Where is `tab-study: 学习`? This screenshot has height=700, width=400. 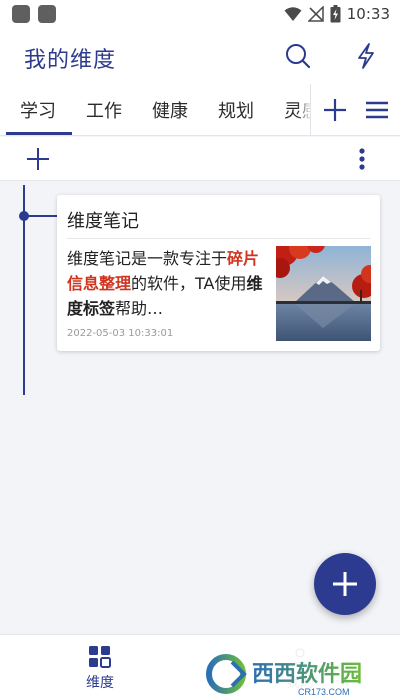 tab-study: 学习 is located at coordinates (38, 110).